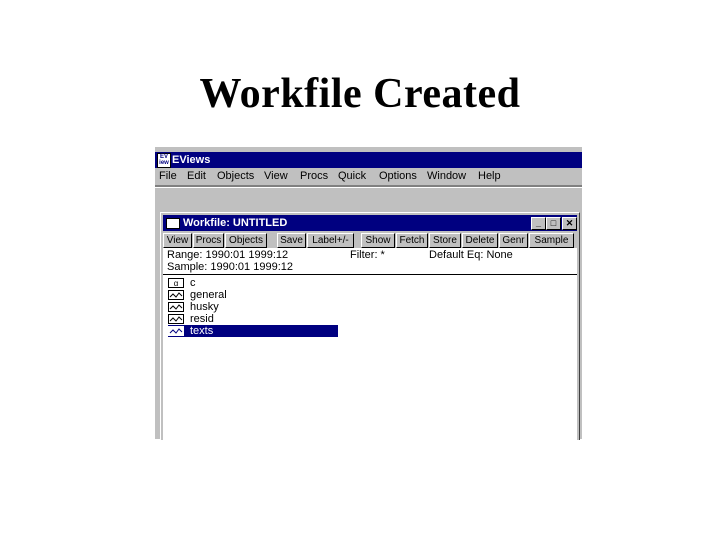  I want to click on range-text: Range: 1990:01 1999:12, so click(227, 255).